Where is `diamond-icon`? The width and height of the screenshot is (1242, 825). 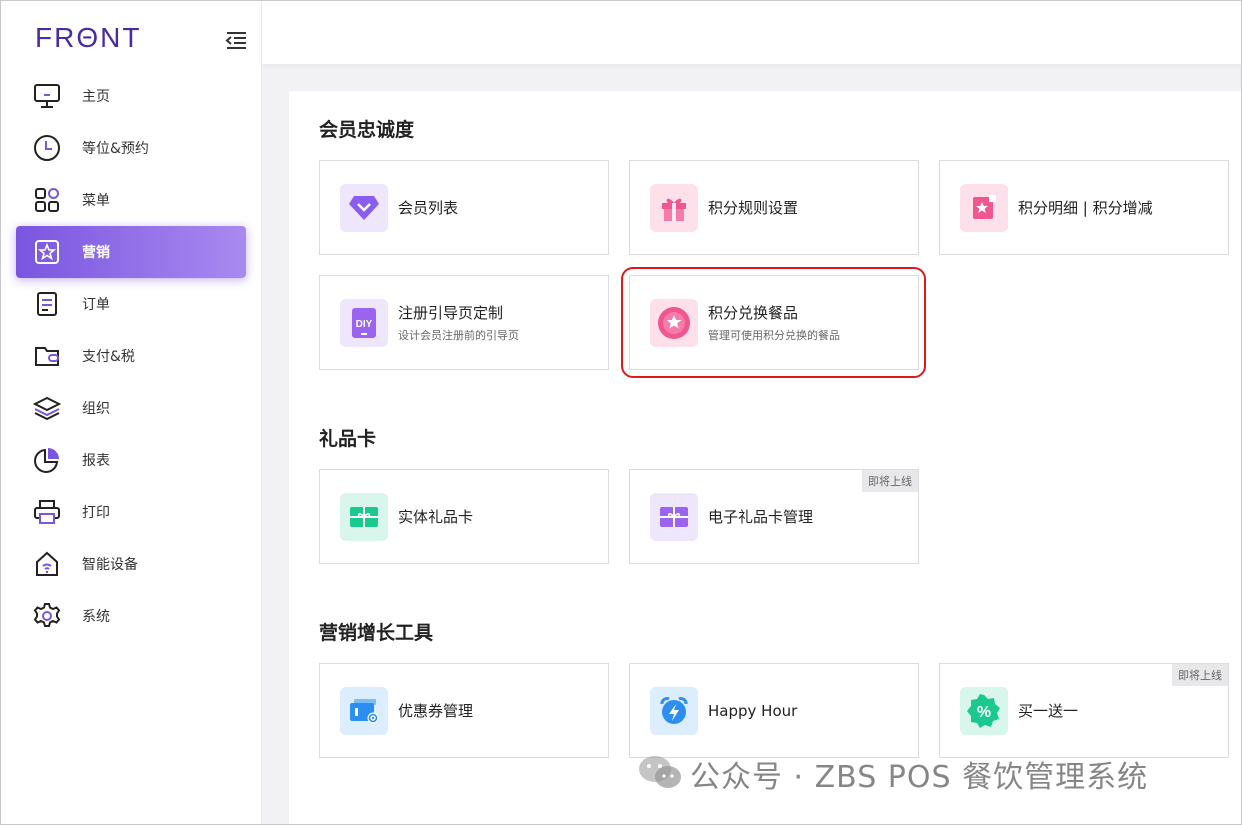
diamond-icon is located at coordinates (364, 208).